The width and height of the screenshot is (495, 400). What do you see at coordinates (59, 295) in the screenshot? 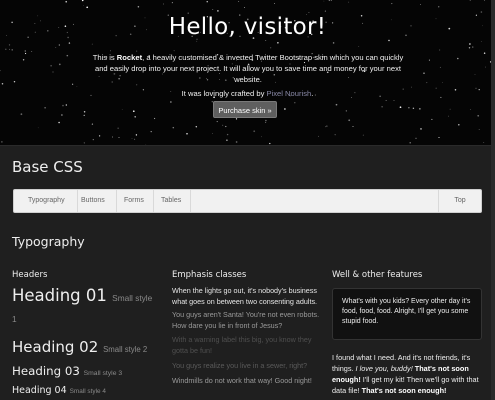
I see `heading-01-text: Heading 01` at bounding box center [59, 295].